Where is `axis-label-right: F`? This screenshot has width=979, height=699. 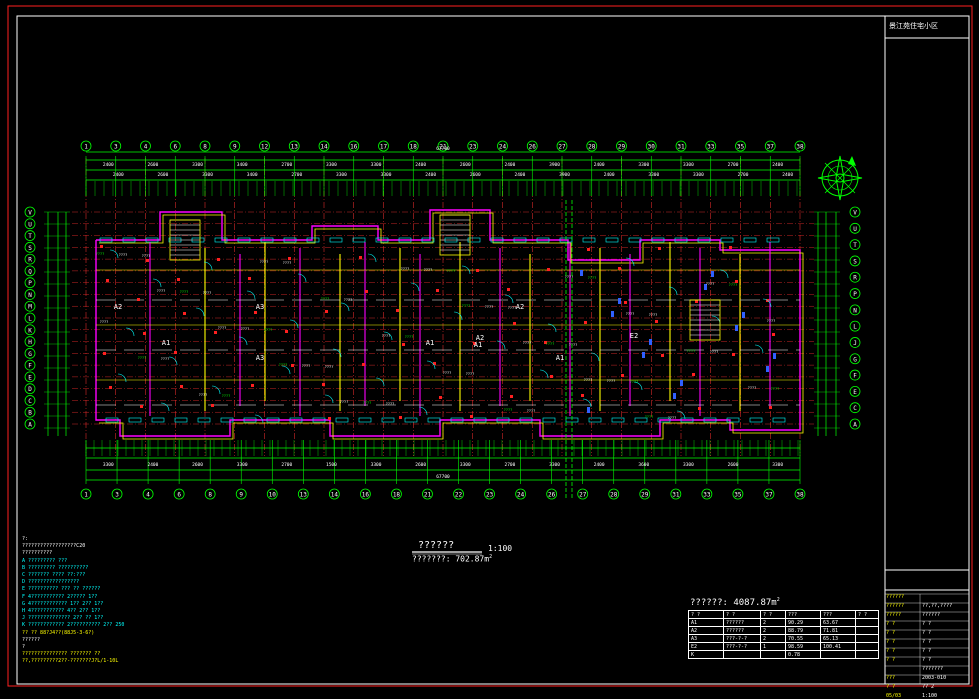
axis-label-right: F is located at coordinates (855, 376).